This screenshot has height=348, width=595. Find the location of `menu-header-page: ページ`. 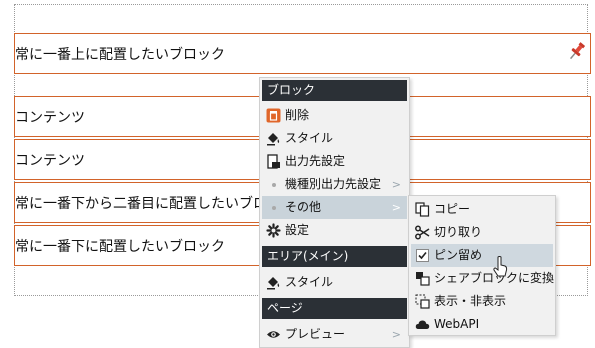

menu-header-page: ページ is located at coordinates (334, 308).